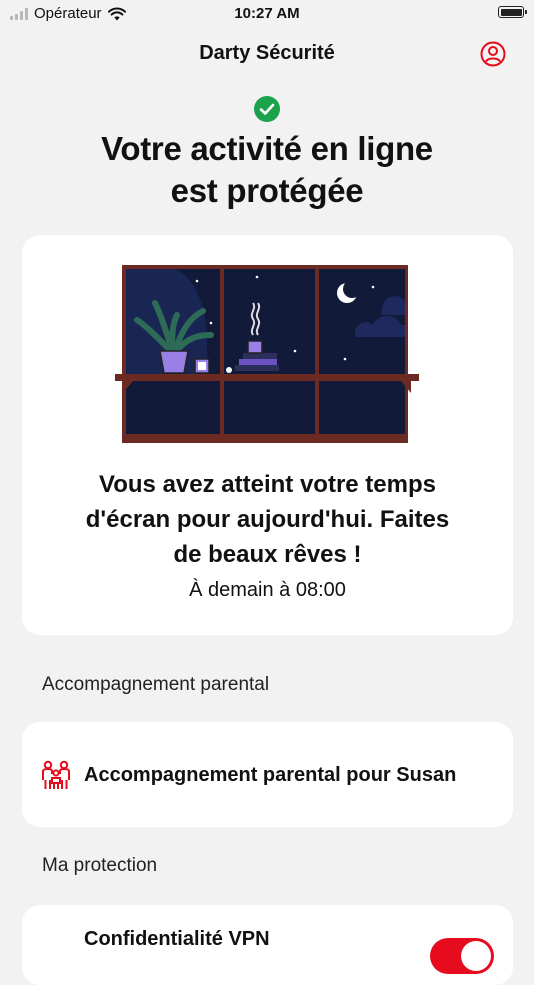  I want to click on night-window-illustration, so click(267, 354).